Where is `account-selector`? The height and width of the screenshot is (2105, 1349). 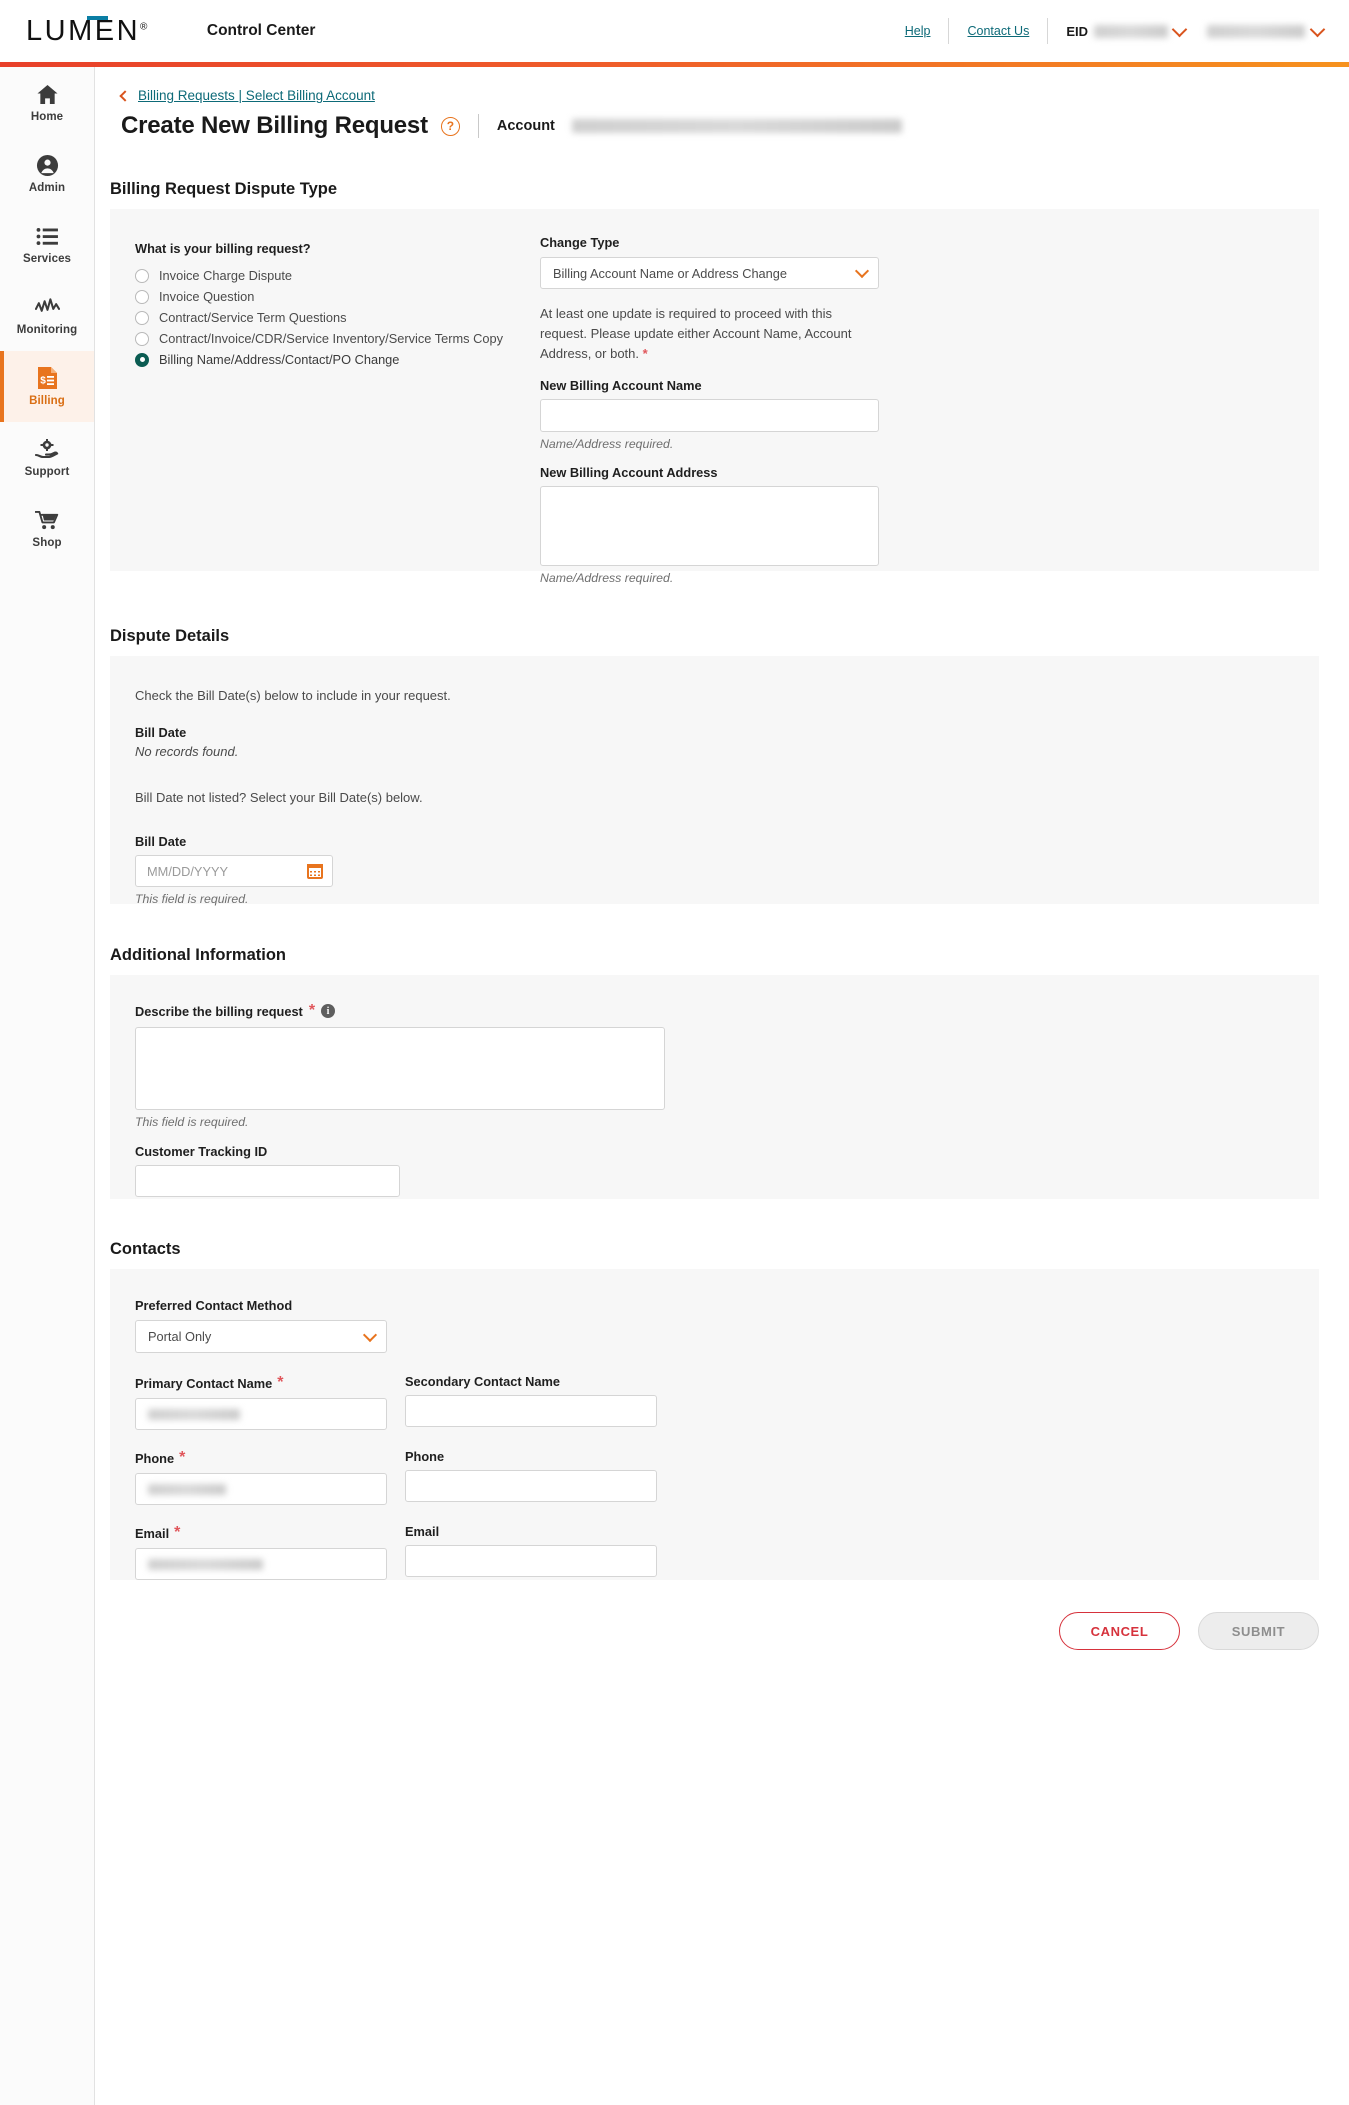 account-selector is located at coordinates (1265, 30).